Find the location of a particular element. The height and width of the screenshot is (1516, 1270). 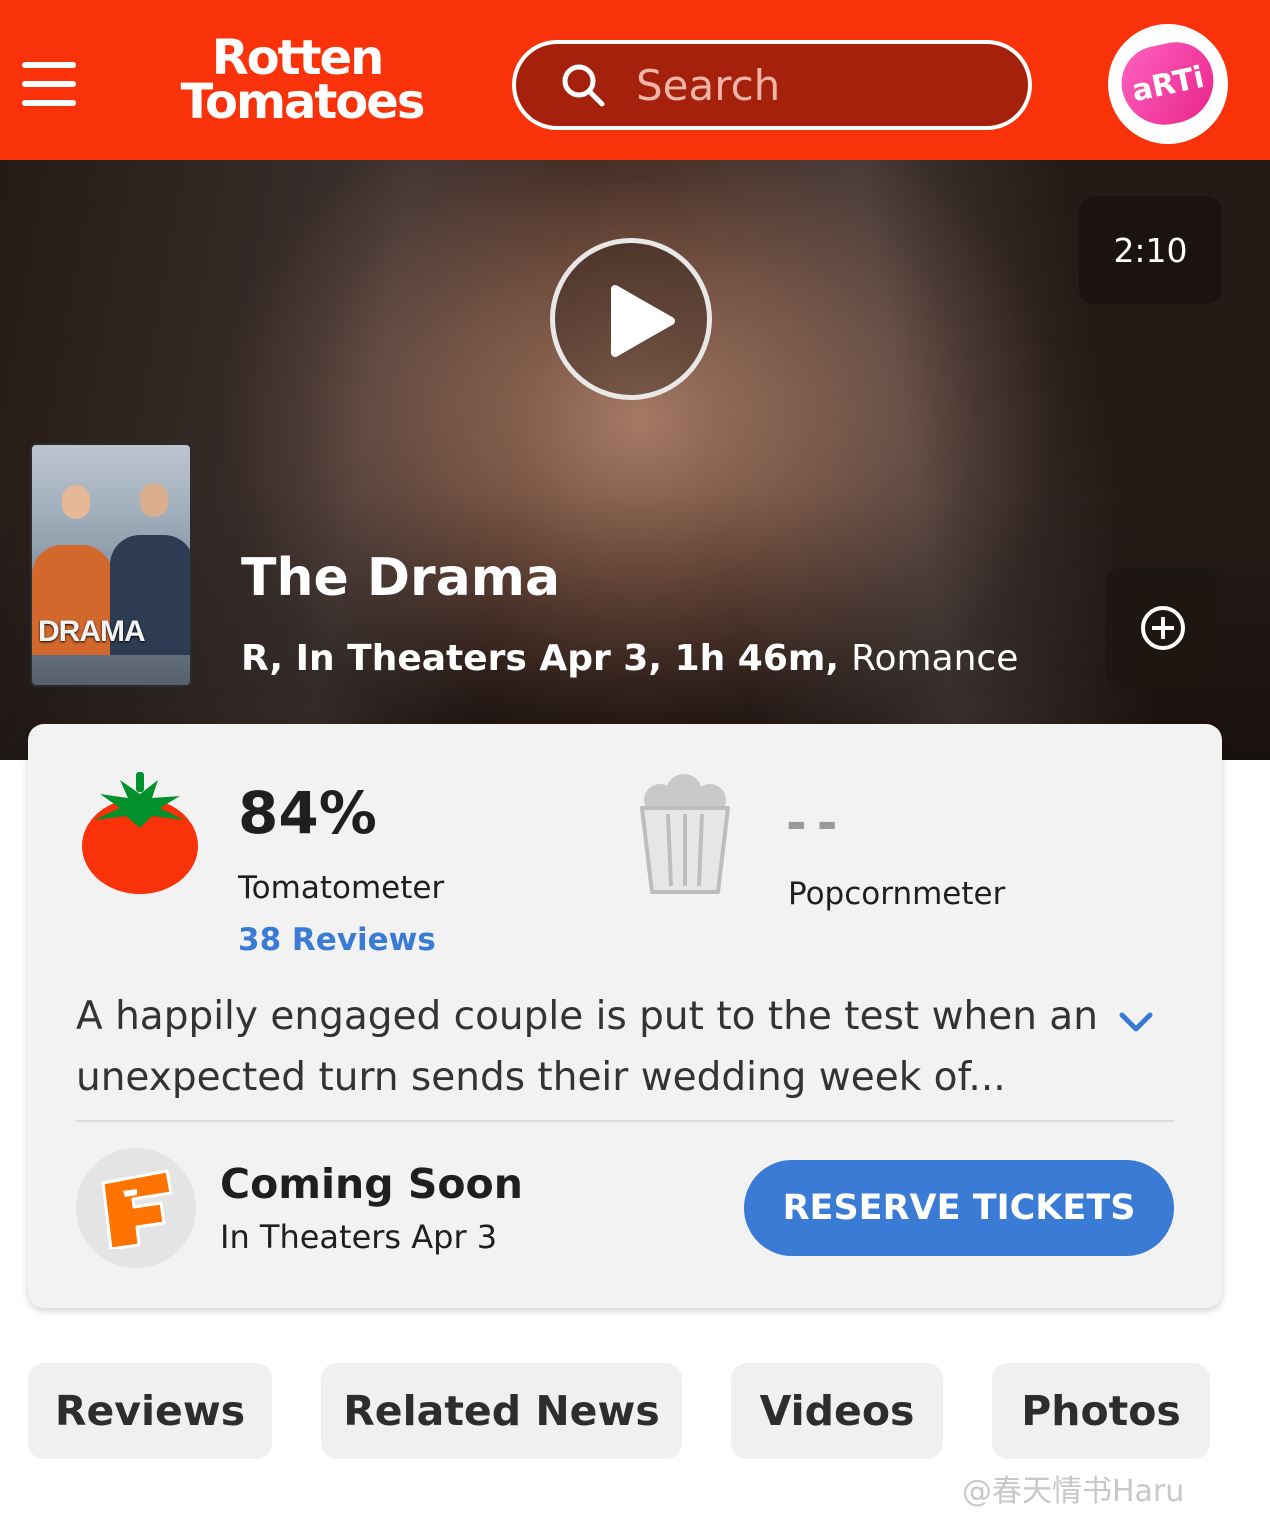

movie-meta: R, In Theaters Apr 3, 1h 46m, Romance is located at coordinates (629, 658).